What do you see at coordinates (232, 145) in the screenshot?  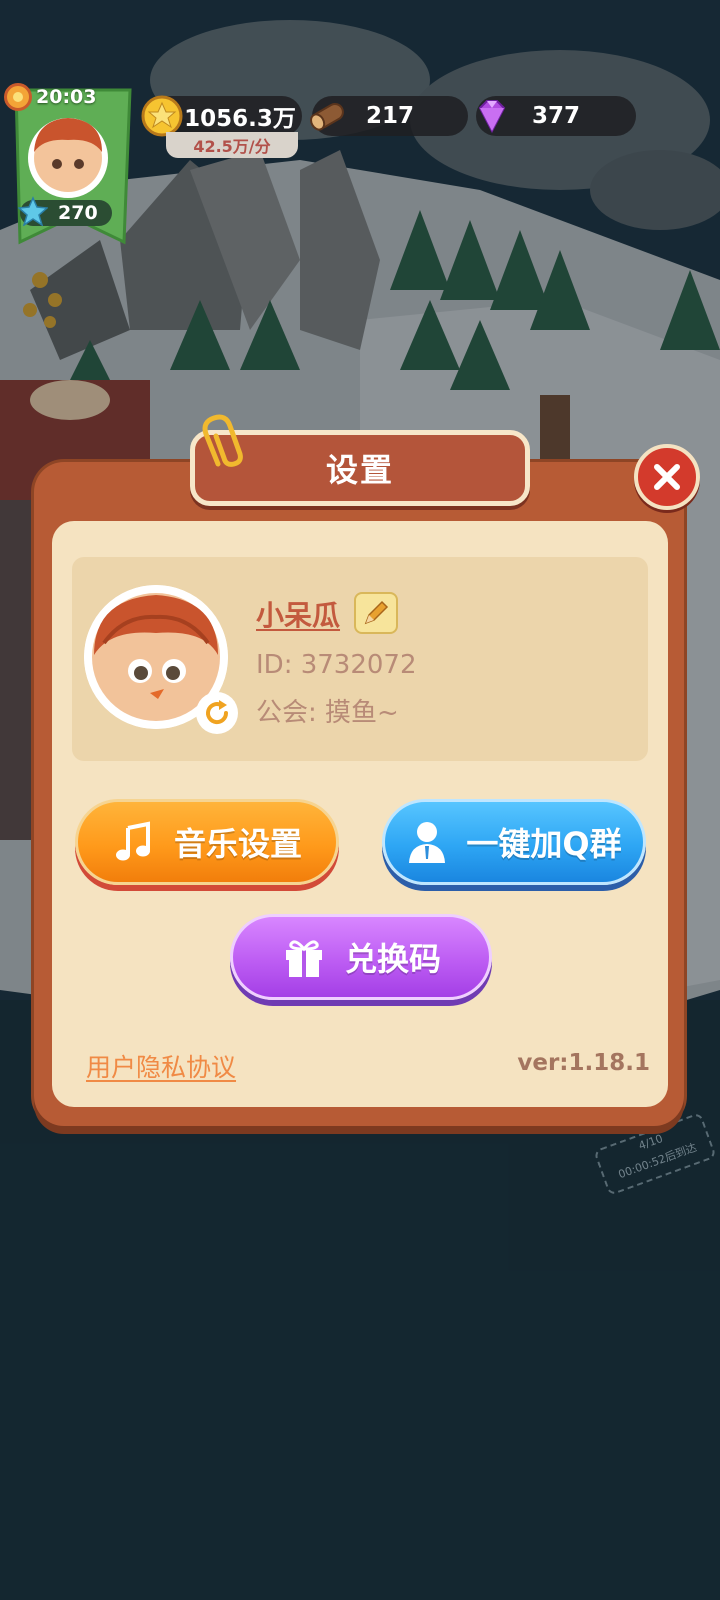 I see `coin-income-rate: 42.5万/分` at bounding box center [232, 145].